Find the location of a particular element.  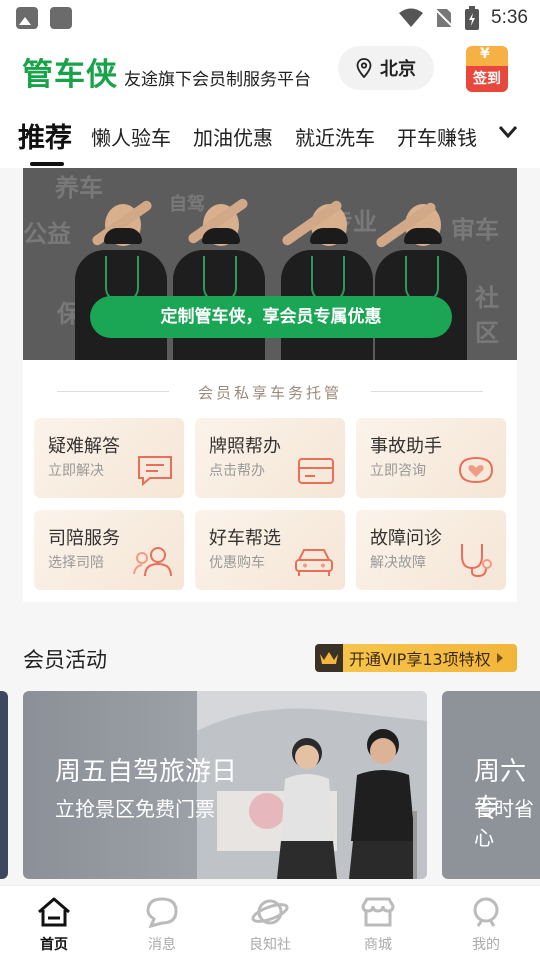

nav-profile: 我的 is located at coordinates (486, 924).